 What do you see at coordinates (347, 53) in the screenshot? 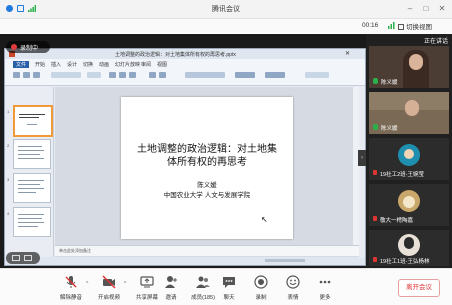
I see `ppt-close-icon: ✕` at bounding box center [347, 53].